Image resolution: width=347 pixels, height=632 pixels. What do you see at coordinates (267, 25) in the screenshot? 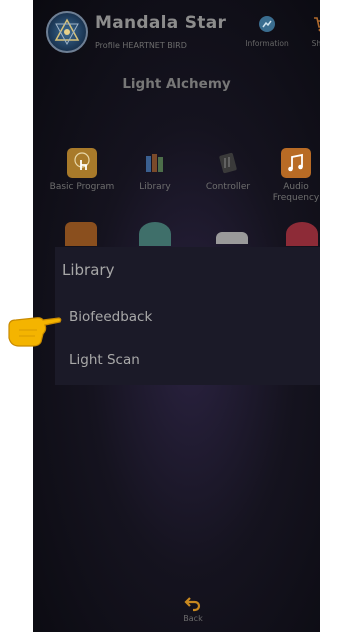
I see `information-icon` at bounding box center [267, 25].